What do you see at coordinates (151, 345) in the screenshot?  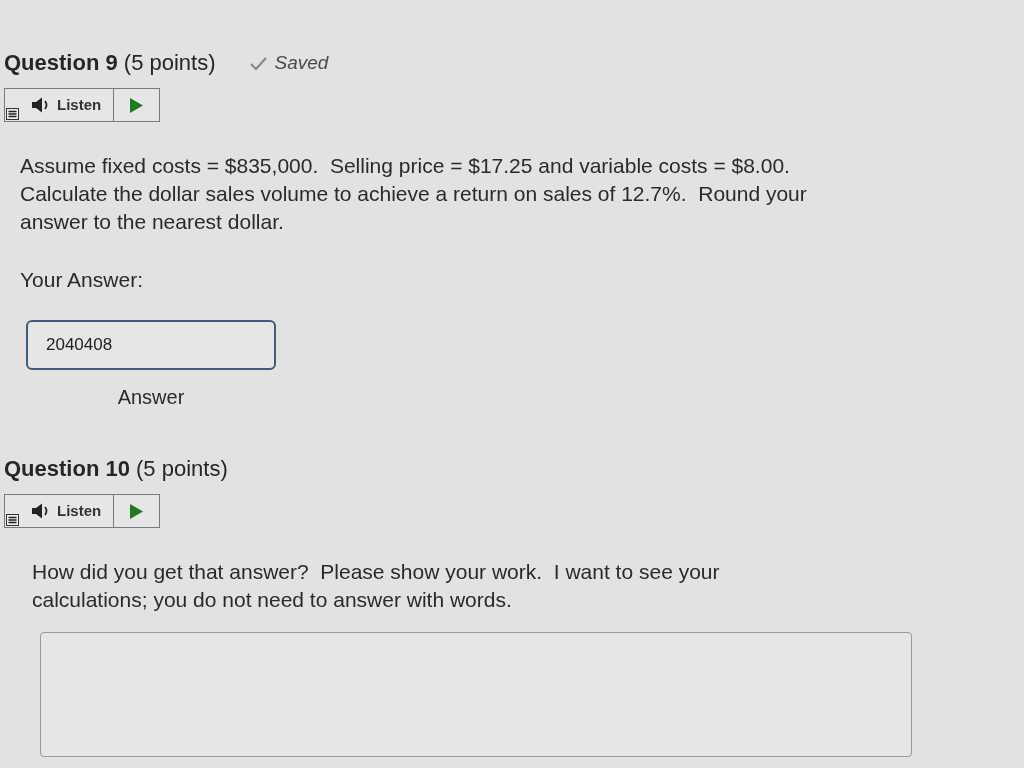 I see `answer-field: 2040408` at bounding box center [151, 345].